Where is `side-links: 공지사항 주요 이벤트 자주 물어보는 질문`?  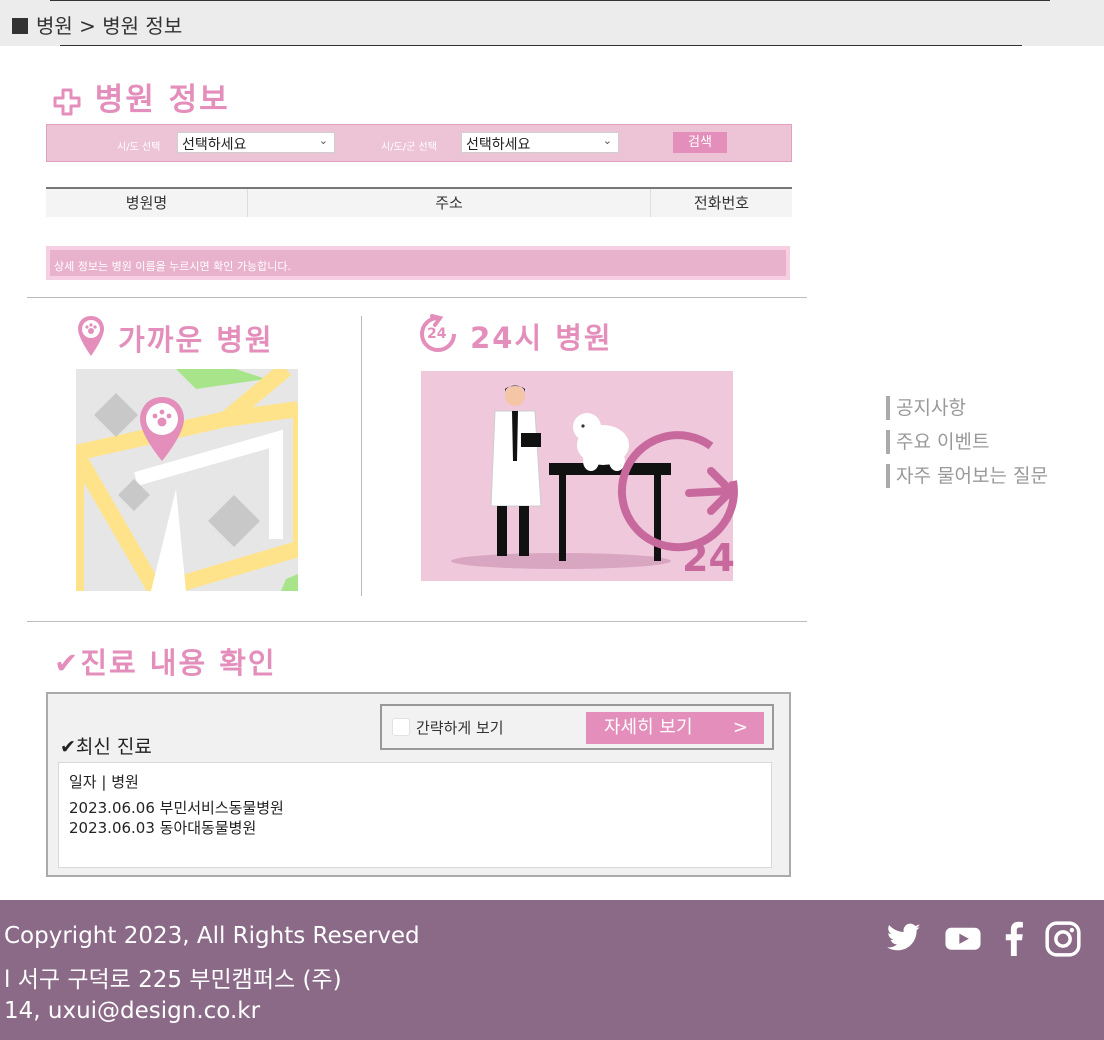
side-links: 공지사항 주요 이벤트 자주 물어보는 질문 is located at coordinates (967, 447).